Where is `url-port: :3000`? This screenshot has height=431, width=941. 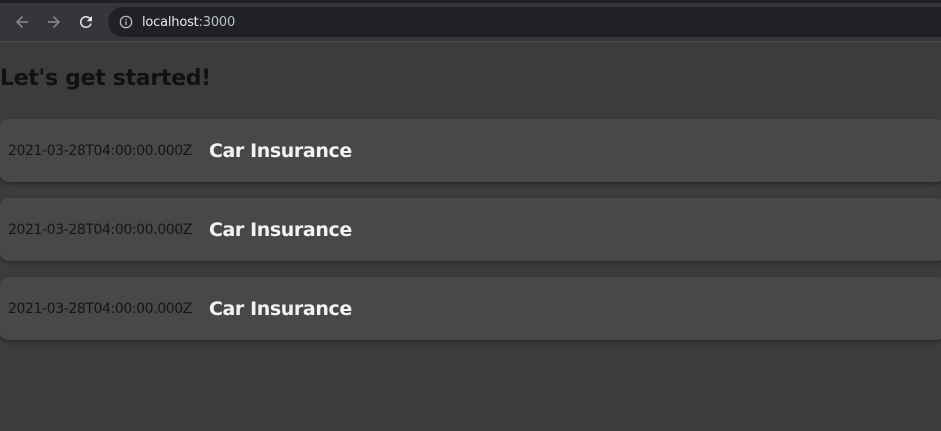 url-port: :3000 is located at coordinates (217, 22).